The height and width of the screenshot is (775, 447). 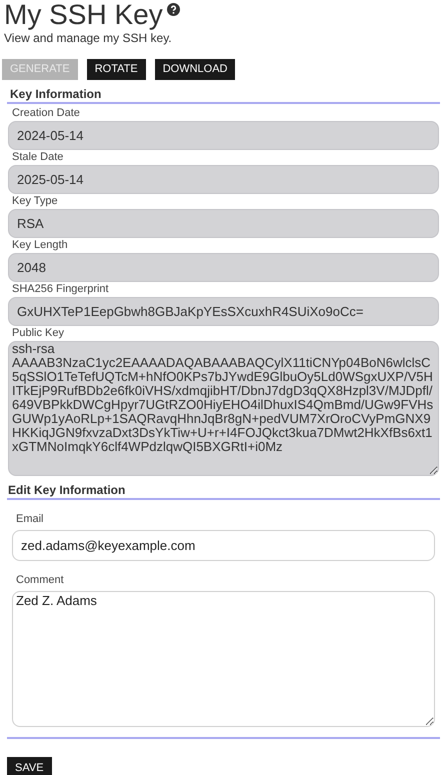 I want to click on field-label: Comment, so click(x=40, y=580).